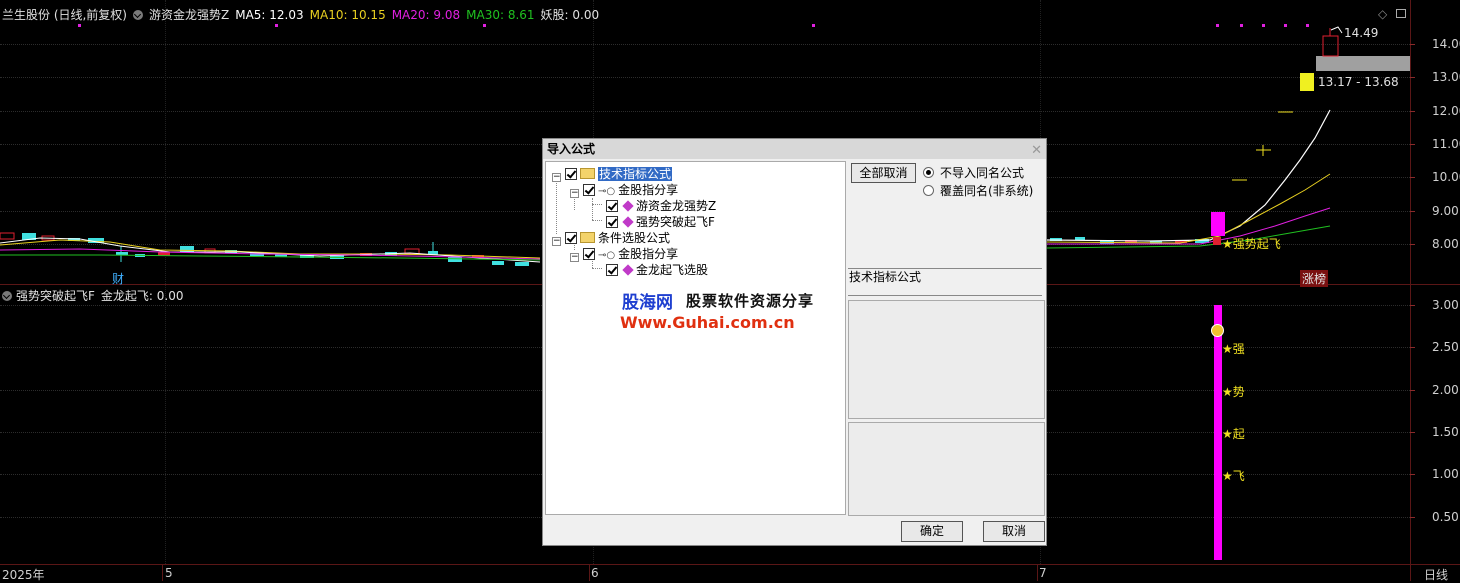 This screenshot has width=1460, height=583. Describe the element at coordinates (1043, 573) in the screenshot. I see `x-month-label: 7` at that location.